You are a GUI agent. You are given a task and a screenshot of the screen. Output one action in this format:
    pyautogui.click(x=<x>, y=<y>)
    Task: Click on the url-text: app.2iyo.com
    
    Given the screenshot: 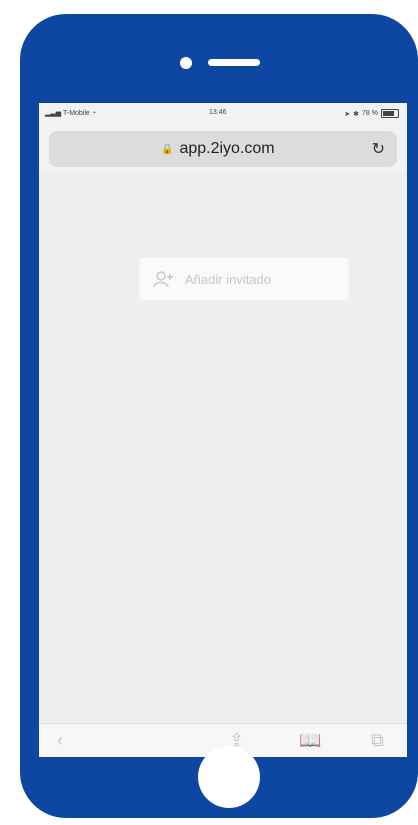 What is the action you would take?
    pyautogui.click(x=227, y=148)
    